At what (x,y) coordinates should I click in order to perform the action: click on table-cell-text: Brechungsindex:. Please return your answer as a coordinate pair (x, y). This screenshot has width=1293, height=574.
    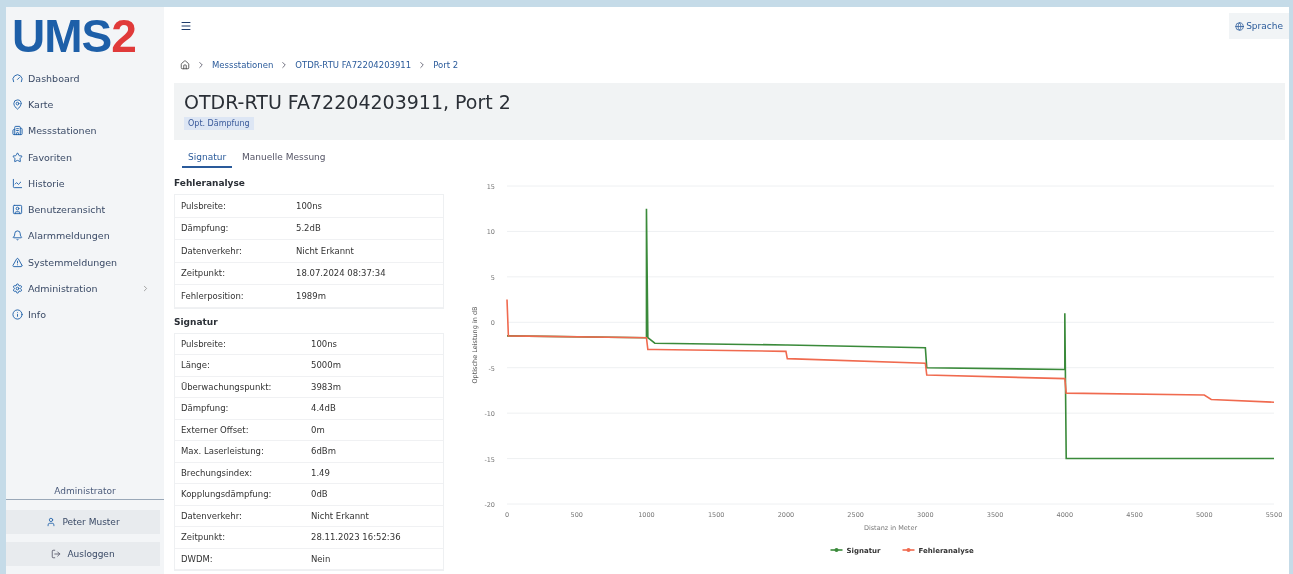
    Looking at the image, I should click on (217, 472).